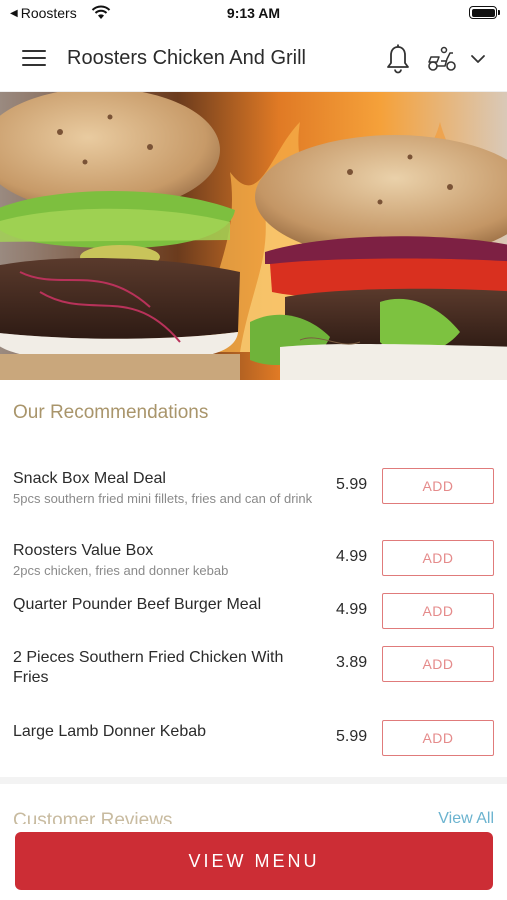 The width and height of the screenshot is (507, 900). Describe the element at coordinates (442, 59) in the screenshot. I see `delivery-scooter-icon` at that location.